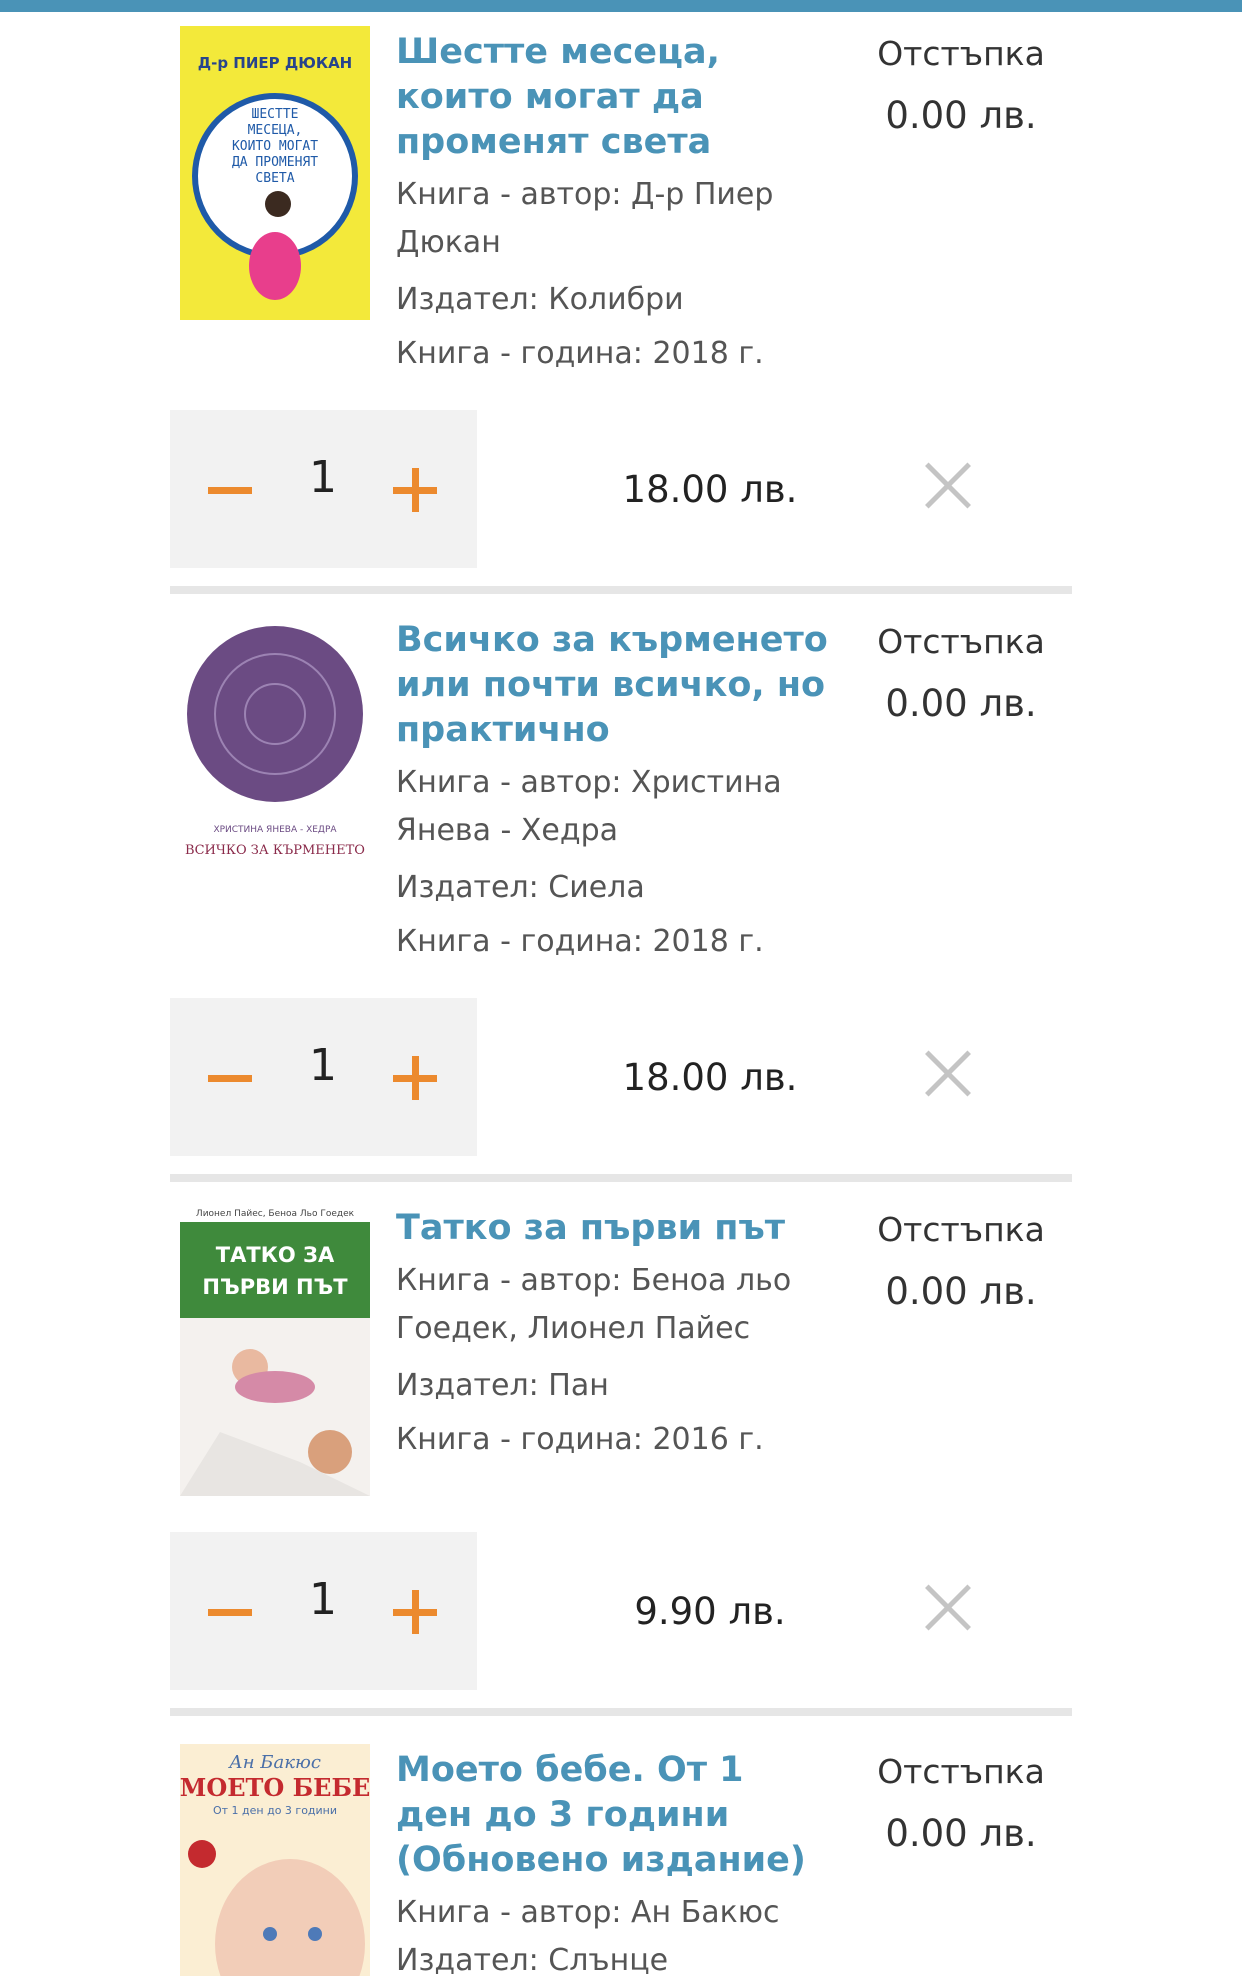 This screenshot has height=1976, width=1242. Describe the element at coordinates (274, 178) in the screenshot. I see `svg-text: СВЕТА` at that location.